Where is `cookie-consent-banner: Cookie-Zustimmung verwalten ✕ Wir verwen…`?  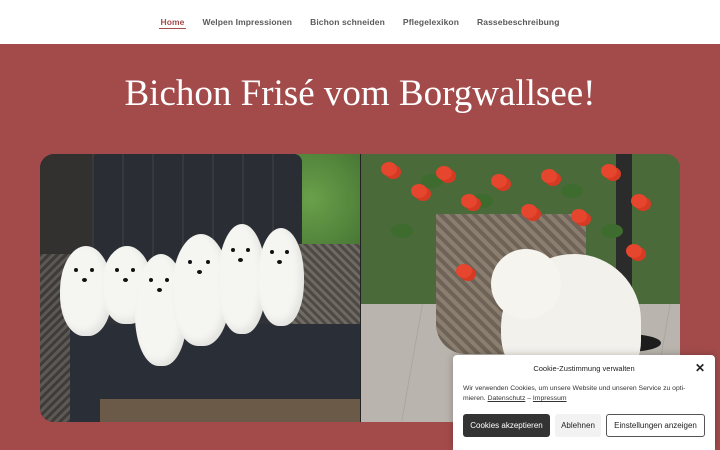 cookie-consent-banner: Cookie-Zustimmung verwalten ✕ Wir verwen… is located at coordinates (584, 402).